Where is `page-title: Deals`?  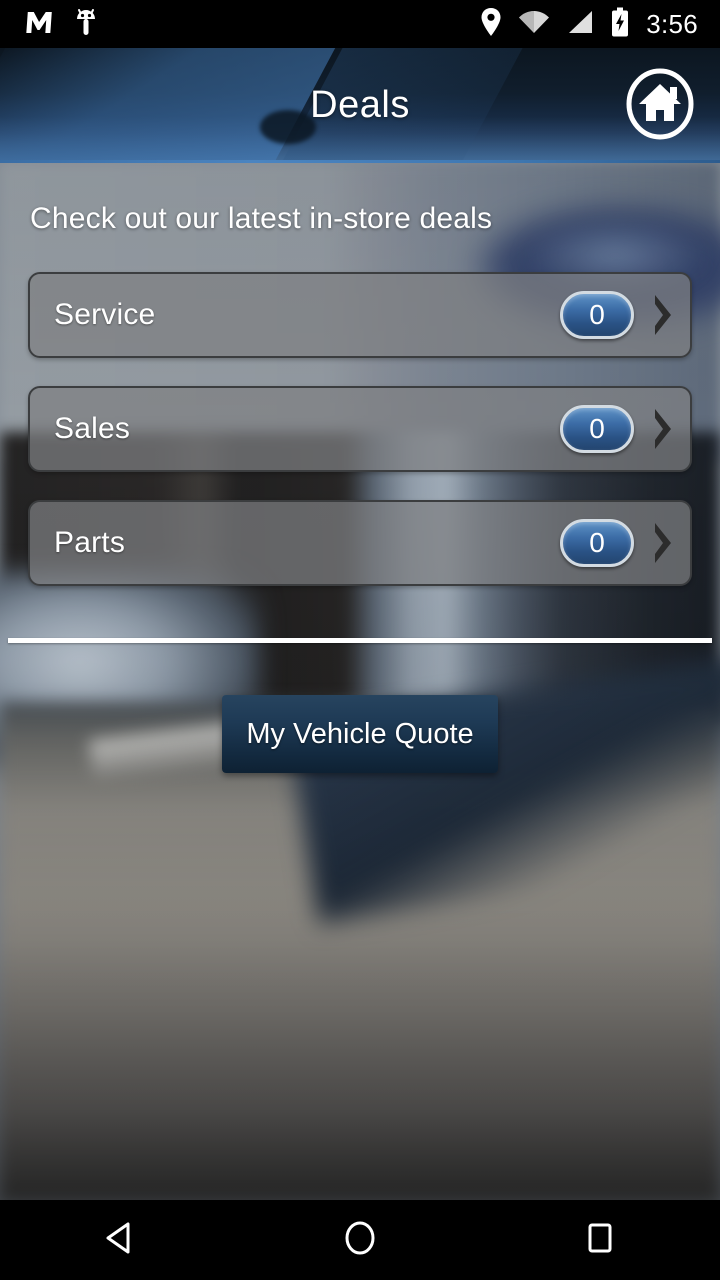 page-title: Deals is located at coordinates (360, 104).